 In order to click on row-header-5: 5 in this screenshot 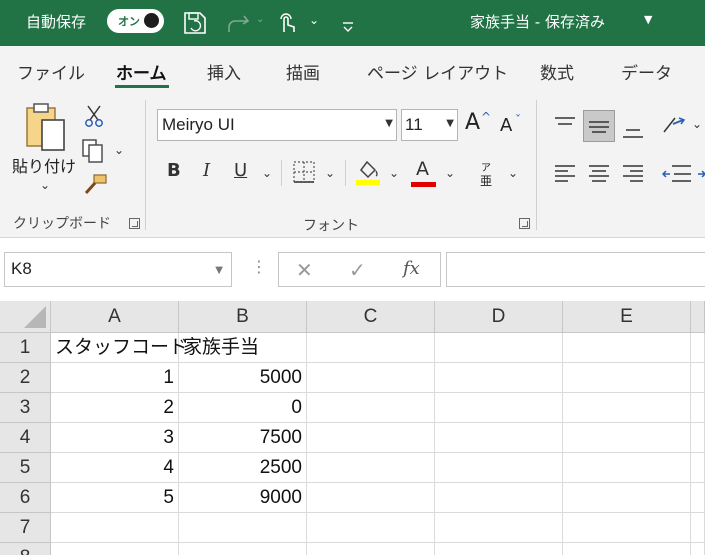, I will do `click(25, 468)`.